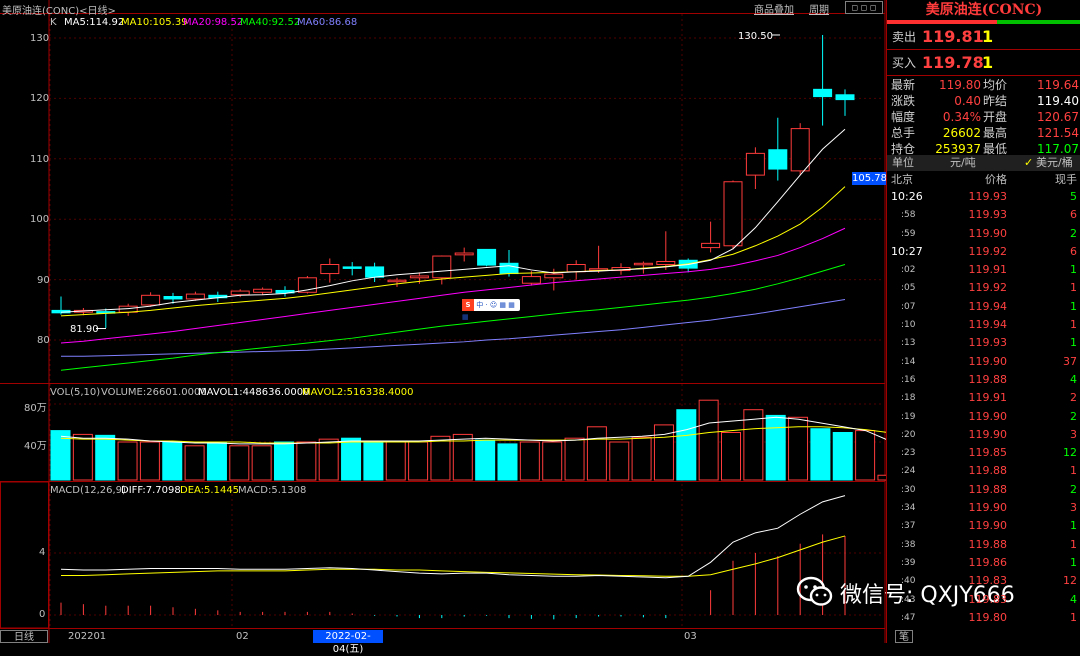 This screenshot has width=1080, height=656. What do you see at coordinates (1070, 361) in the screenshot?
I see `tick-volume: 37` at bounding box center [1070, 361].